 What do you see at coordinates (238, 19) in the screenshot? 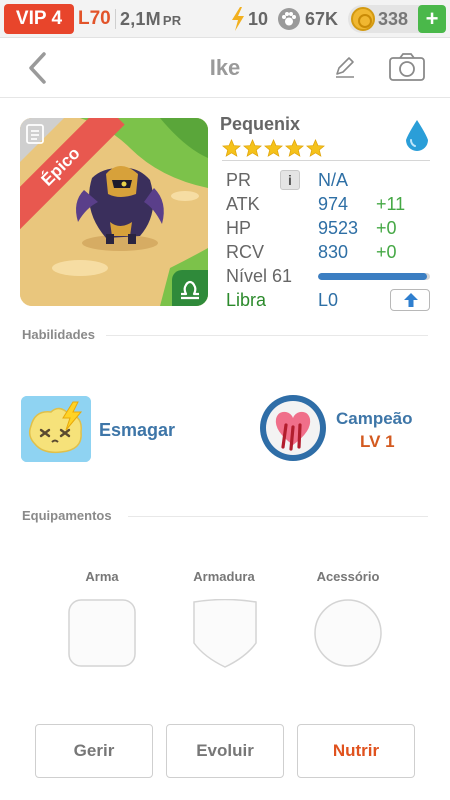
I see `lightning-icon` at bounding box center [238, 19].